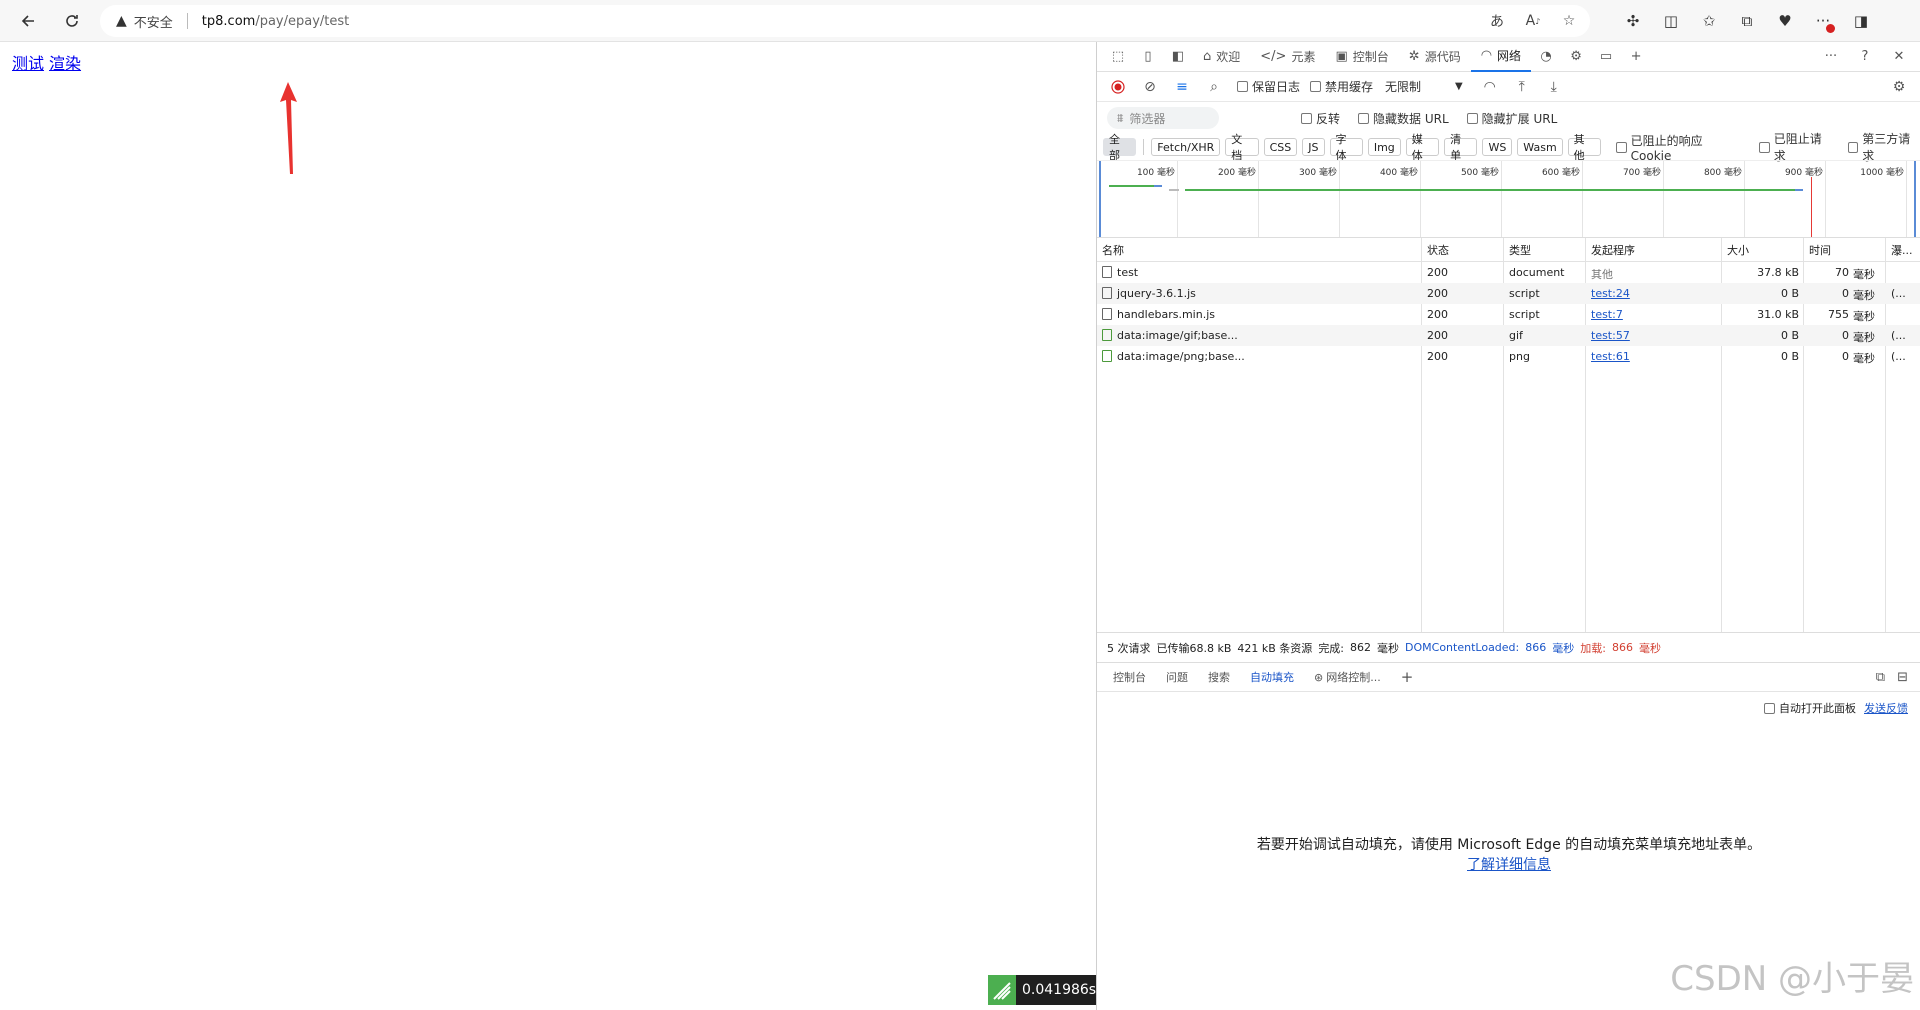 The width and height of the screenshot is (1920, 1010). I want to click on chevron-down-icon: ▼, so click(1459, 86).